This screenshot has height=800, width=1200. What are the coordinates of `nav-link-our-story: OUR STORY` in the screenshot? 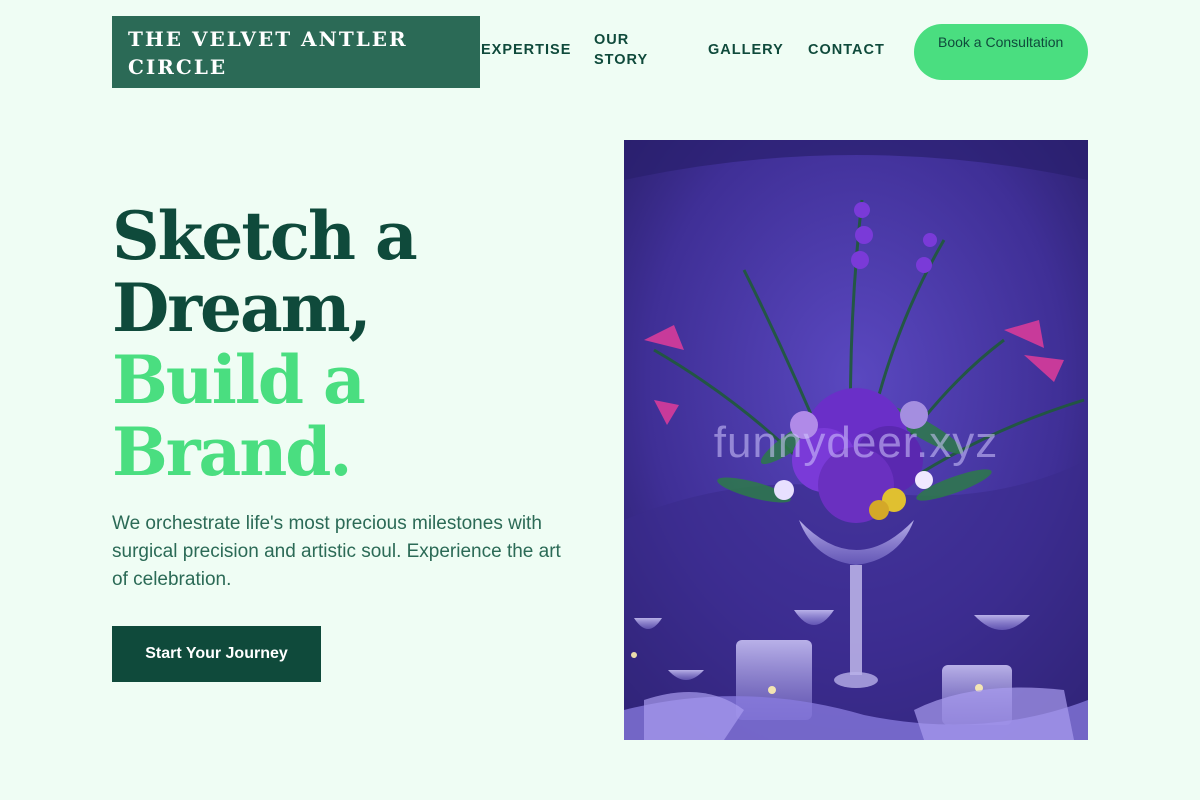 It's located at (634, 50).